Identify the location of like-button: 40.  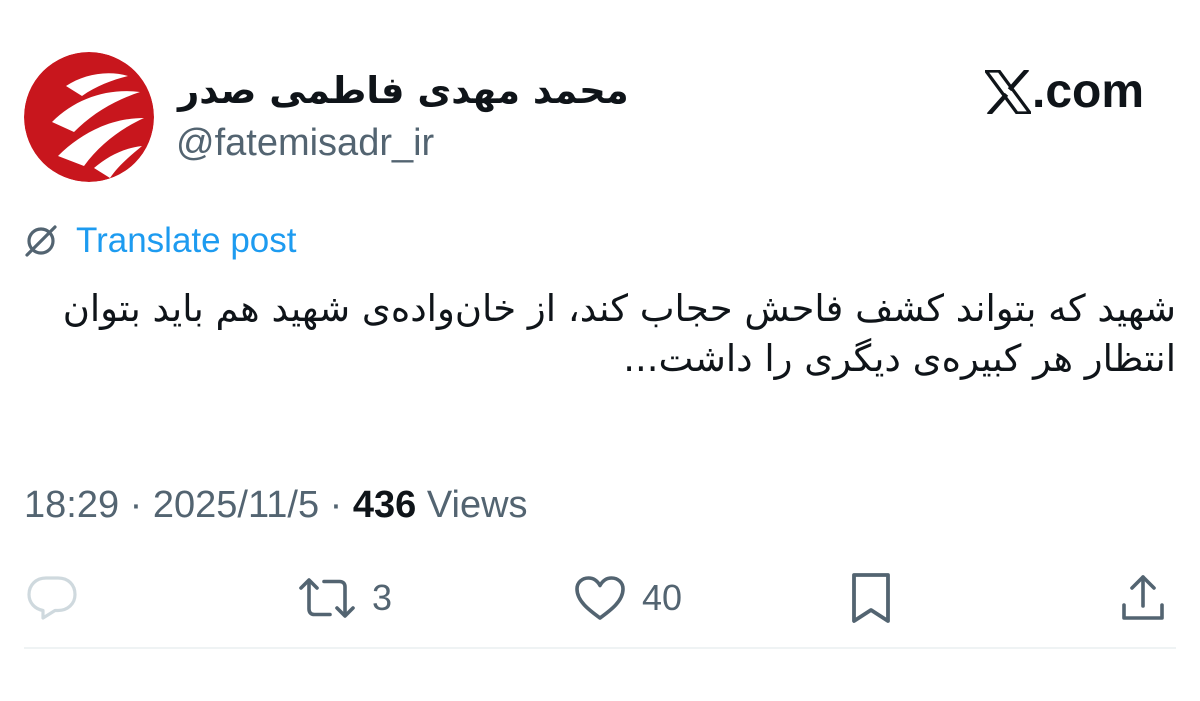
(628, 598).